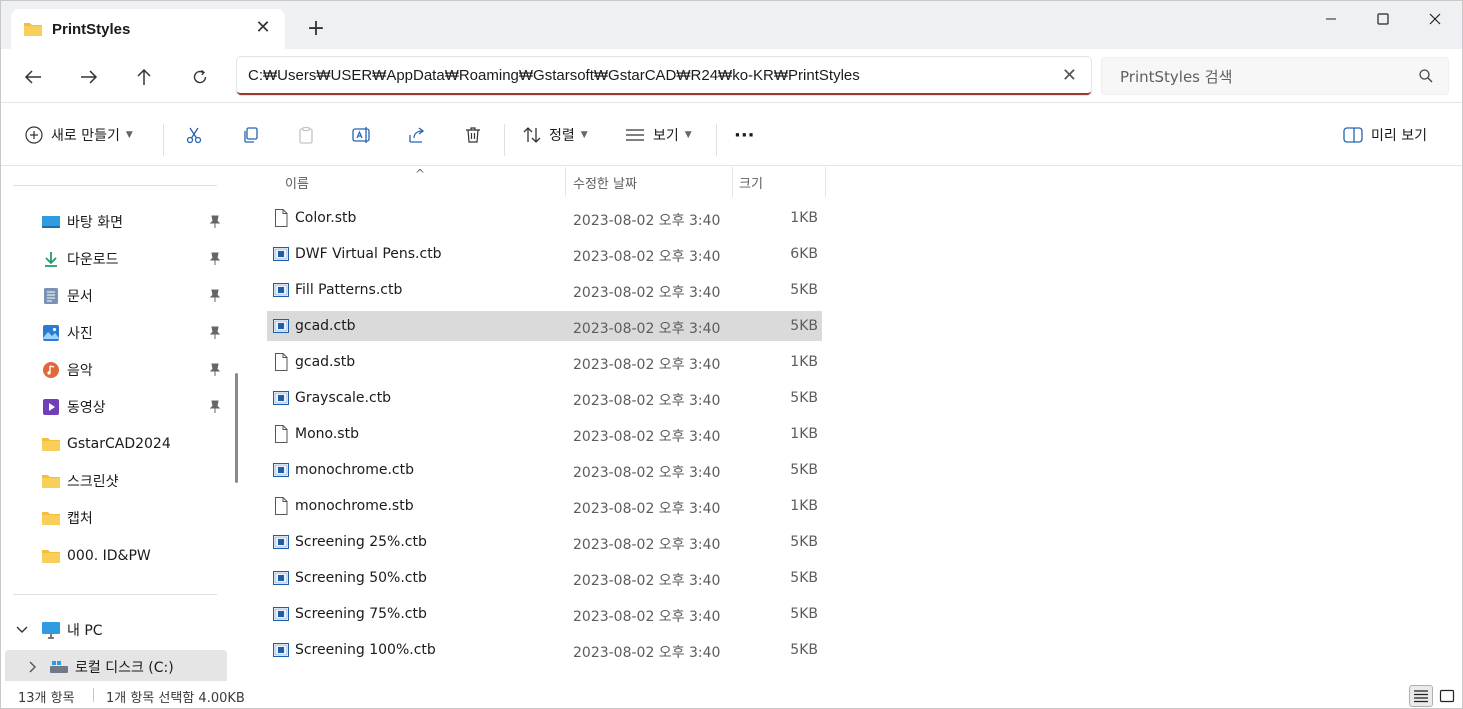 This screenshot has width=1463, height=709. I want to click on trash-icon, so click(473, 135).